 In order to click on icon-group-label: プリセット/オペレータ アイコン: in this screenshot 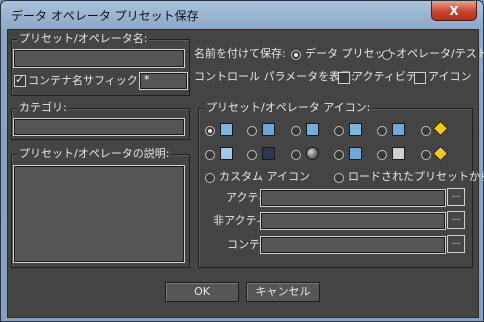, I will do `click(288, 108)`.